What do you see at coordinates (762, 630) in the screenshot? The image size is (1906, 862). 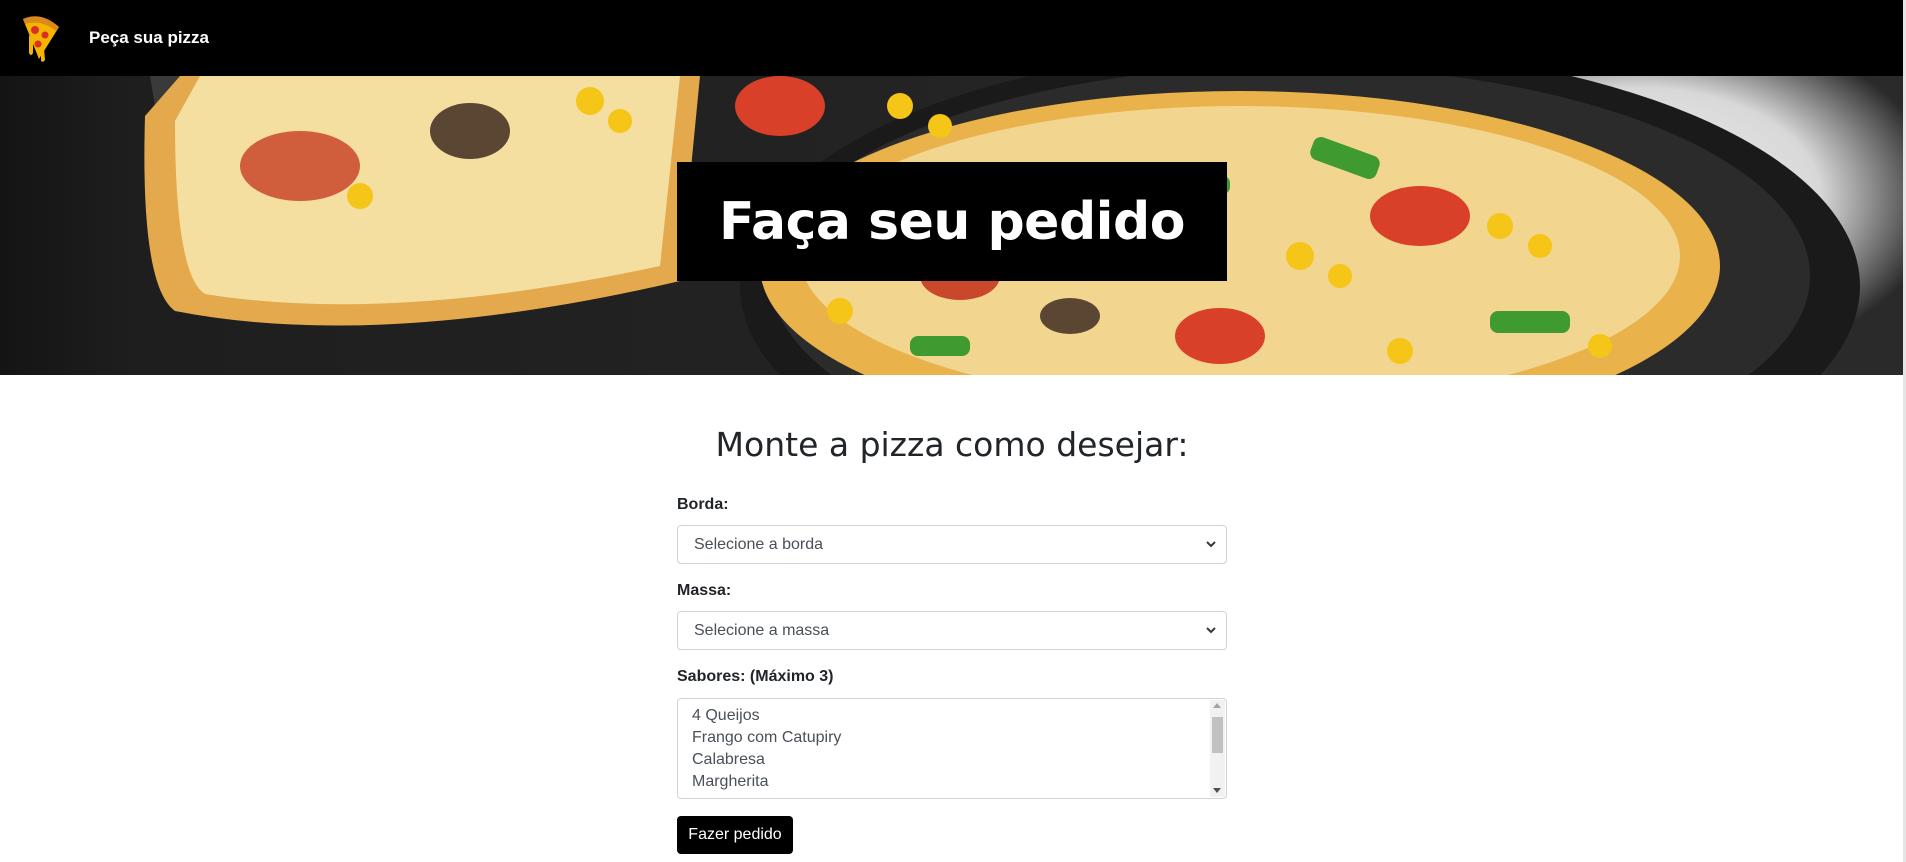 I see `massa-select-value: Selecione a massa` at bounding box center [762, 630].